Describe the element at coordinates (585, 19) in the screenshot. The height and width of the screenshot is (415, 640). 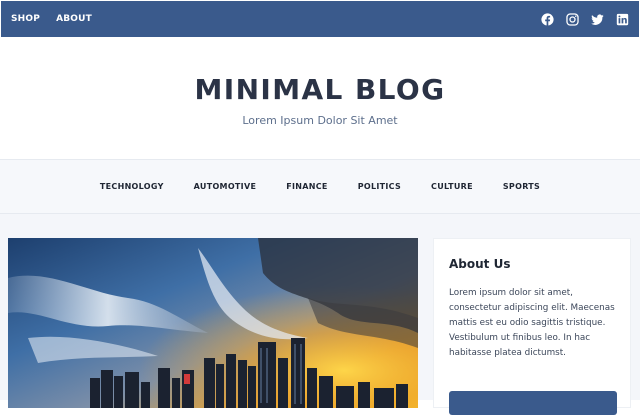
I see `social-links` at that location.